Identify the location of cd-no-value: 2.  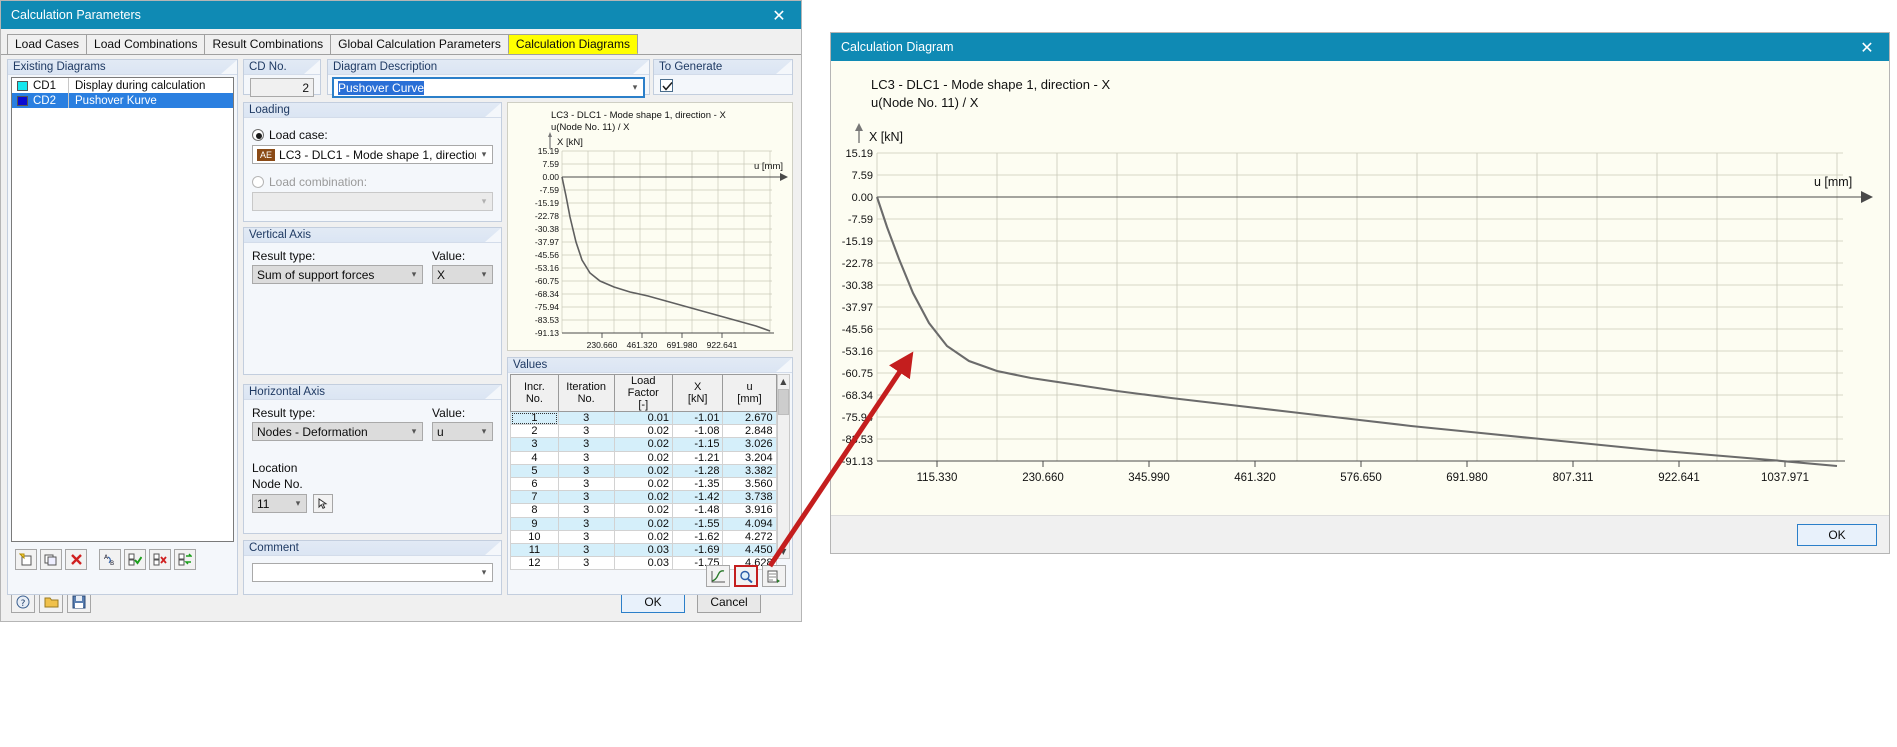
(282, 87).